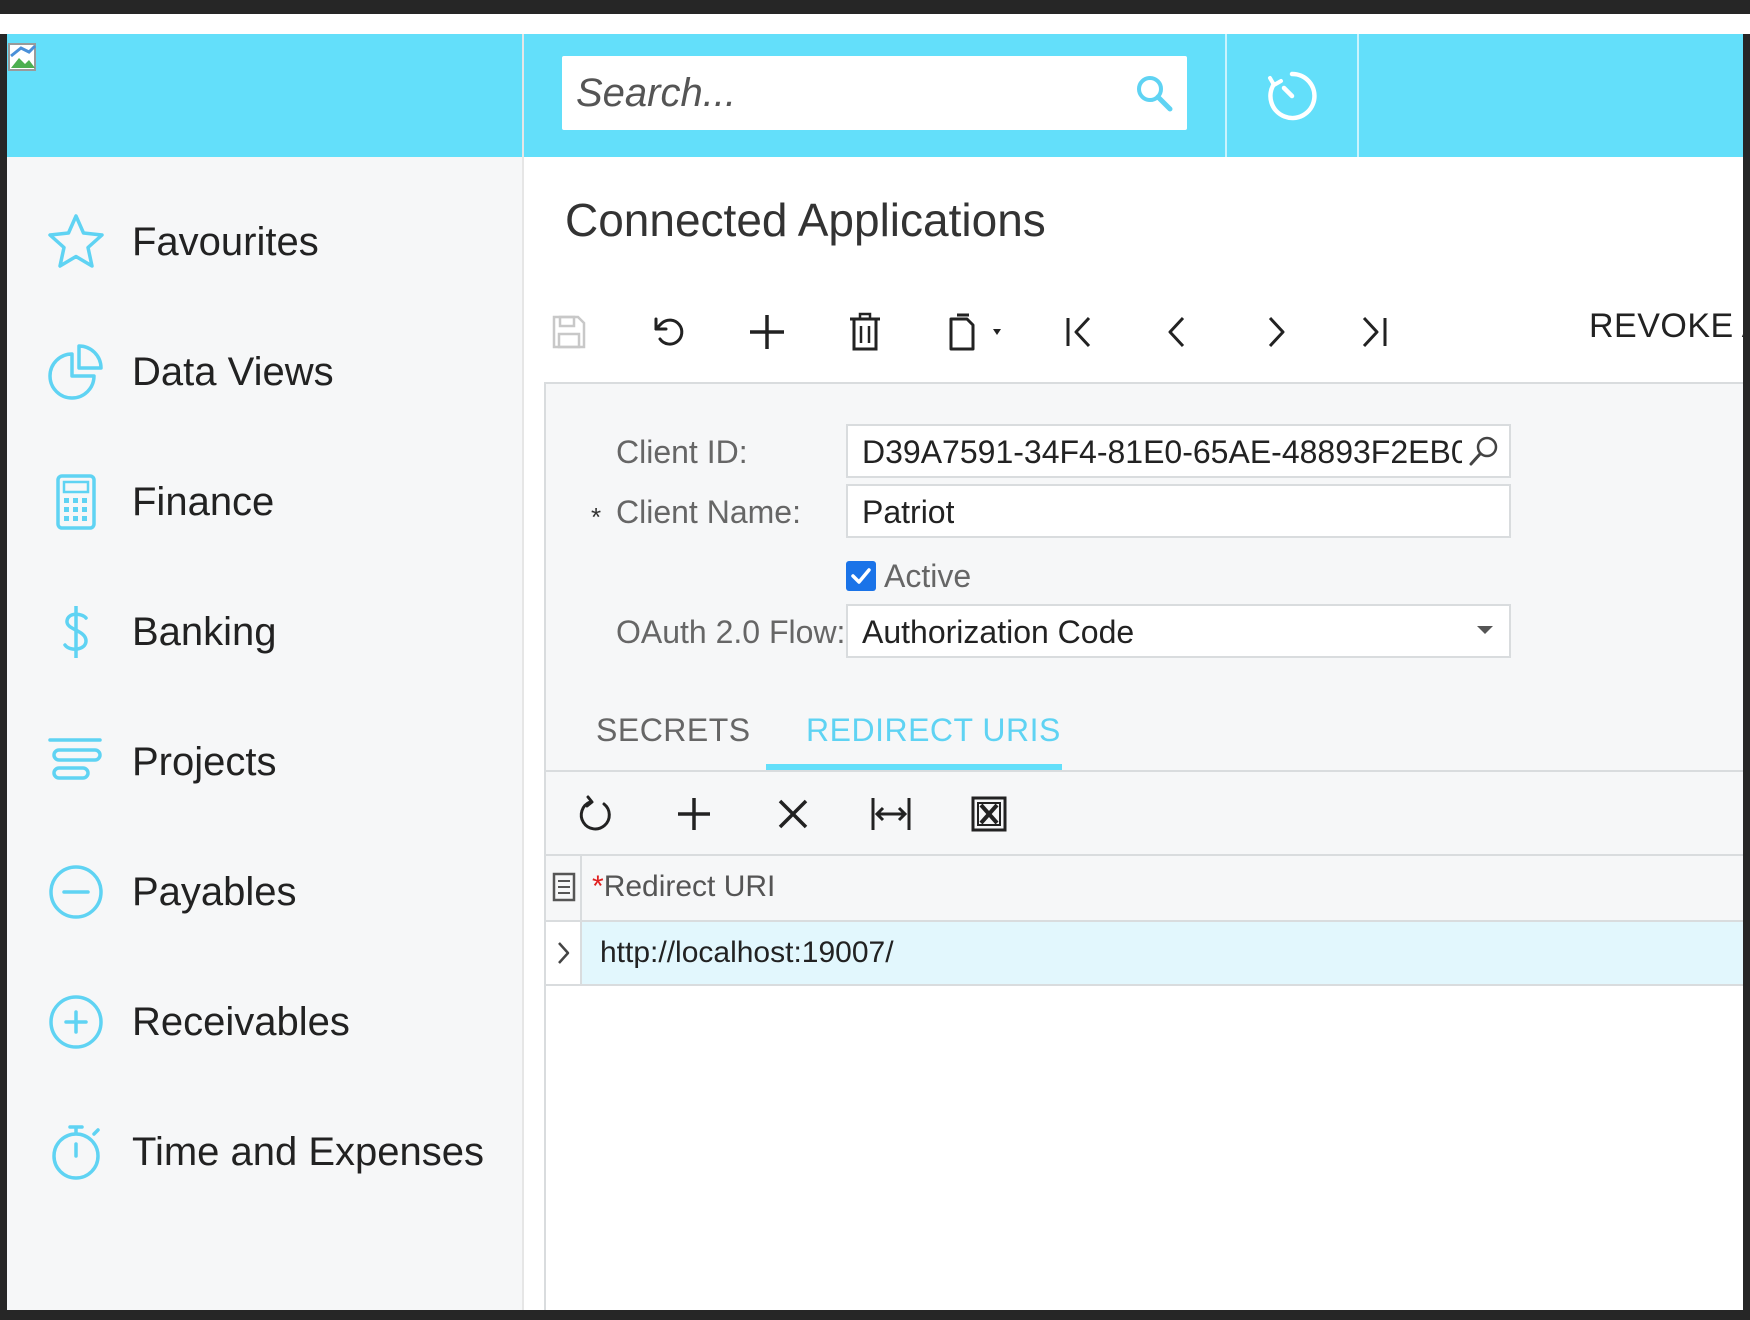 The image size is (1750, 1320). What do you see at coordinates (225, 241) in the screenshot?
I see `sidebar-item-label: Favourites` at bounding box center [225, 241].